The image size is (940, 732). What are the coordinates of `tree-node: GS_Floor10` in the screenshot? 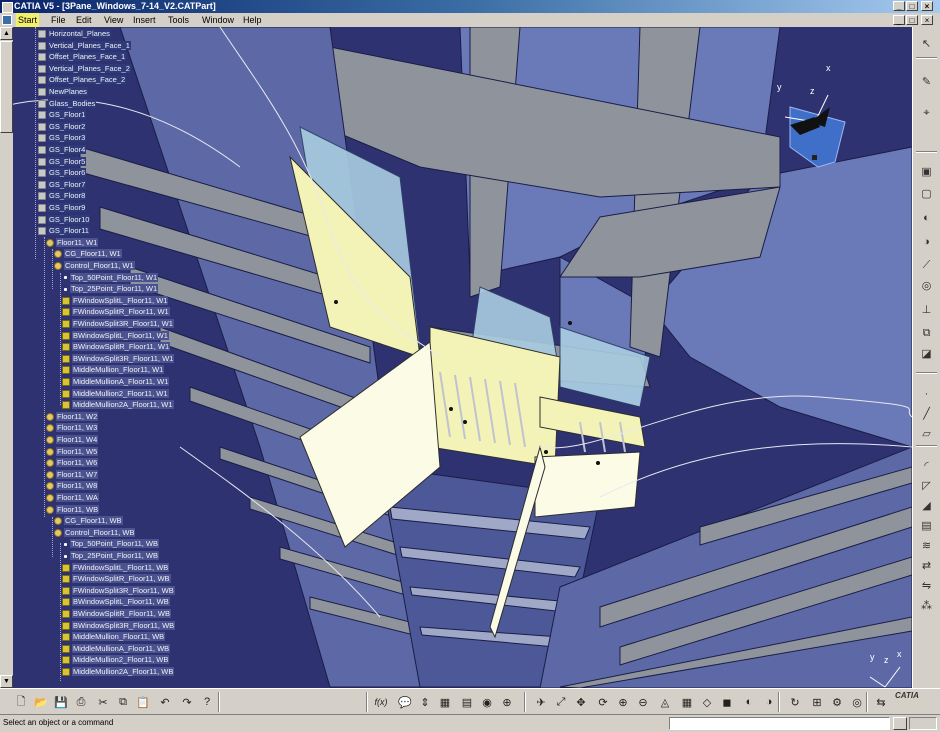 It's located at (64, 219).